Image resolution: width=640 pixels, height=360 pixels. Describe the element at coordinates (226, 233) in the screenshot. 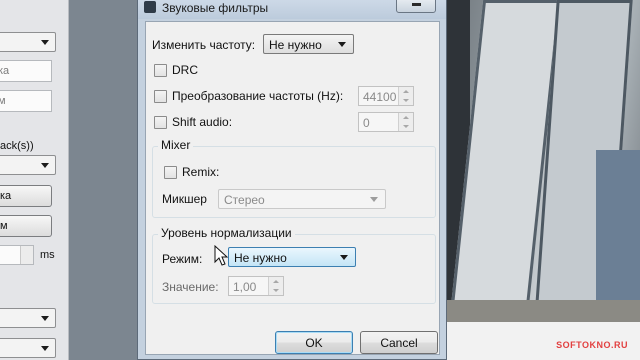

I see `normalization-group-title: Уровень нормализации` at that location.